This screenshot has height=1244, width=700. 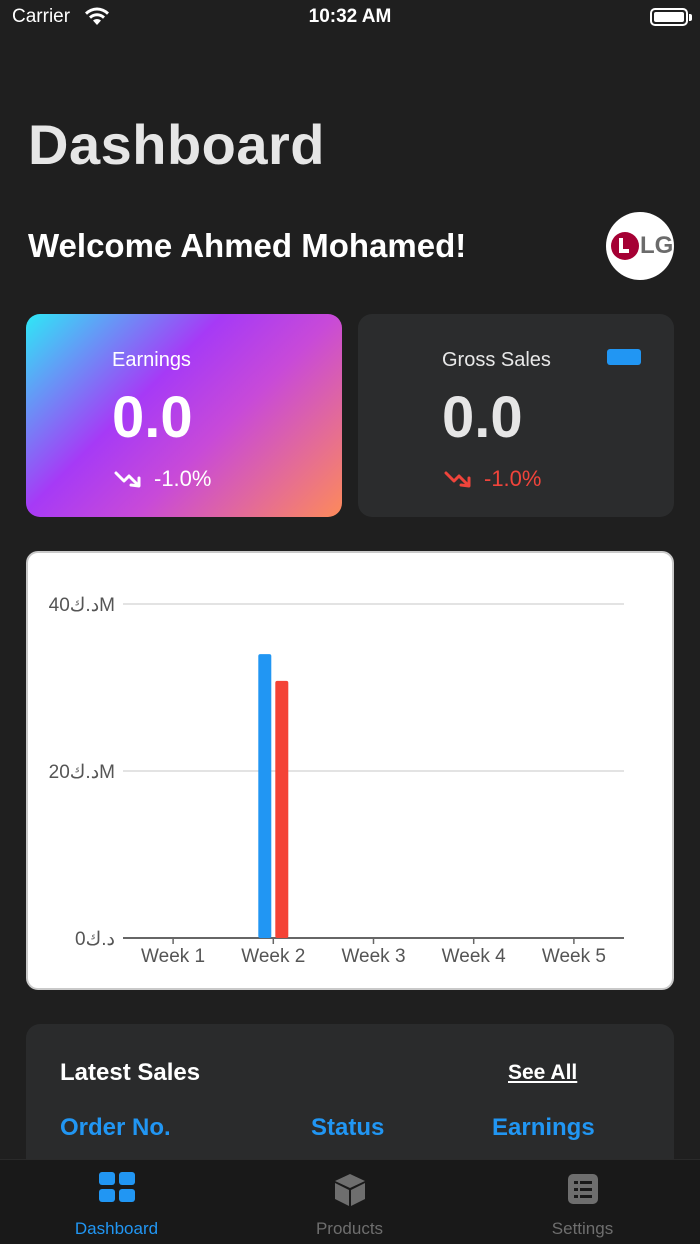 I want to click on gross-sales-legend-swatch, so click(x=624, y=357).